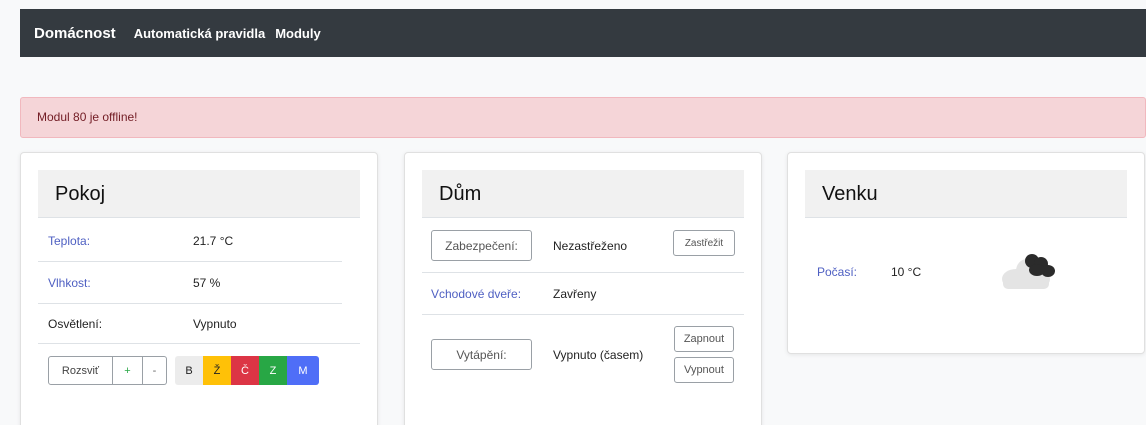 This screenshot has height=425, width=1146. I want to click on card-title-pokoj: Pokoj, so click(199, 194).